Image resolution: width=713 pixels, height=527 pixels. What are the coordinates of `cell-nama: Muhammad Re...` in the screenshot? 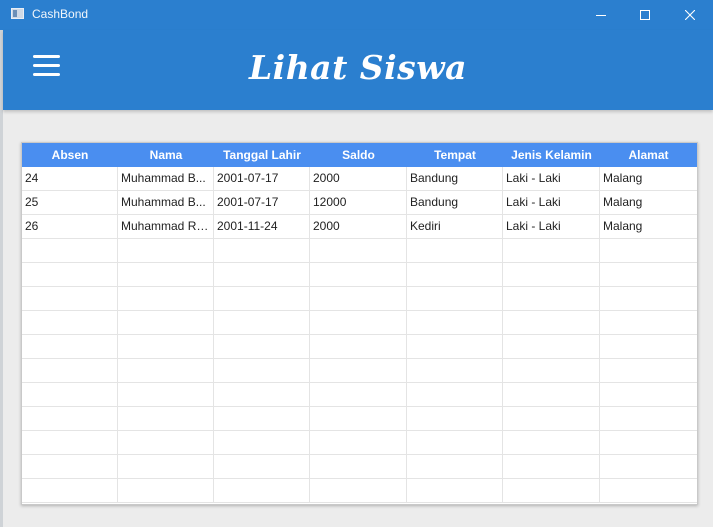 It's located at (166, 226).